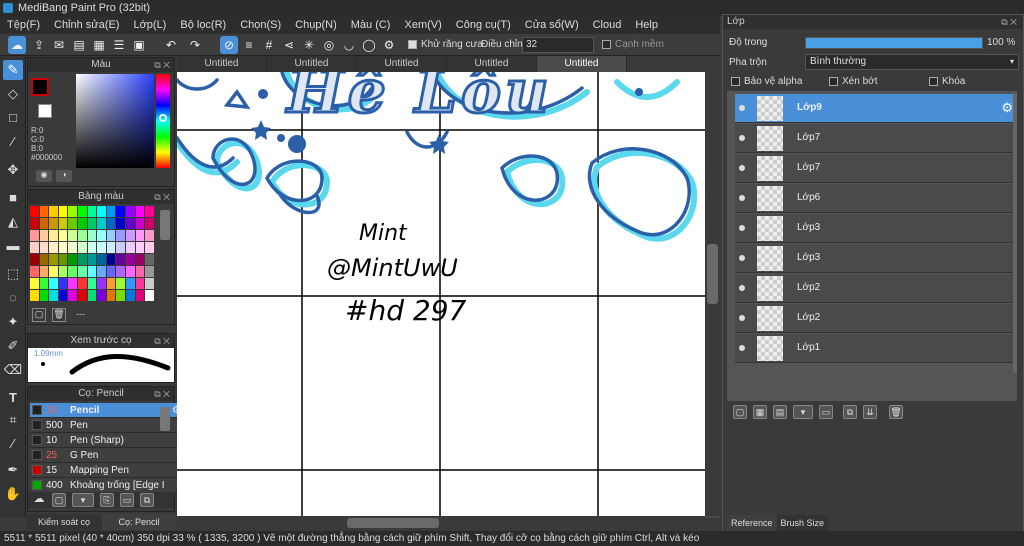 This screenshot has width=1024, height=546. What do you see at coordinates (826, 412) in the screenshot?
I see `layer-folder-icon: ▭` at bounding box center [826, 412].